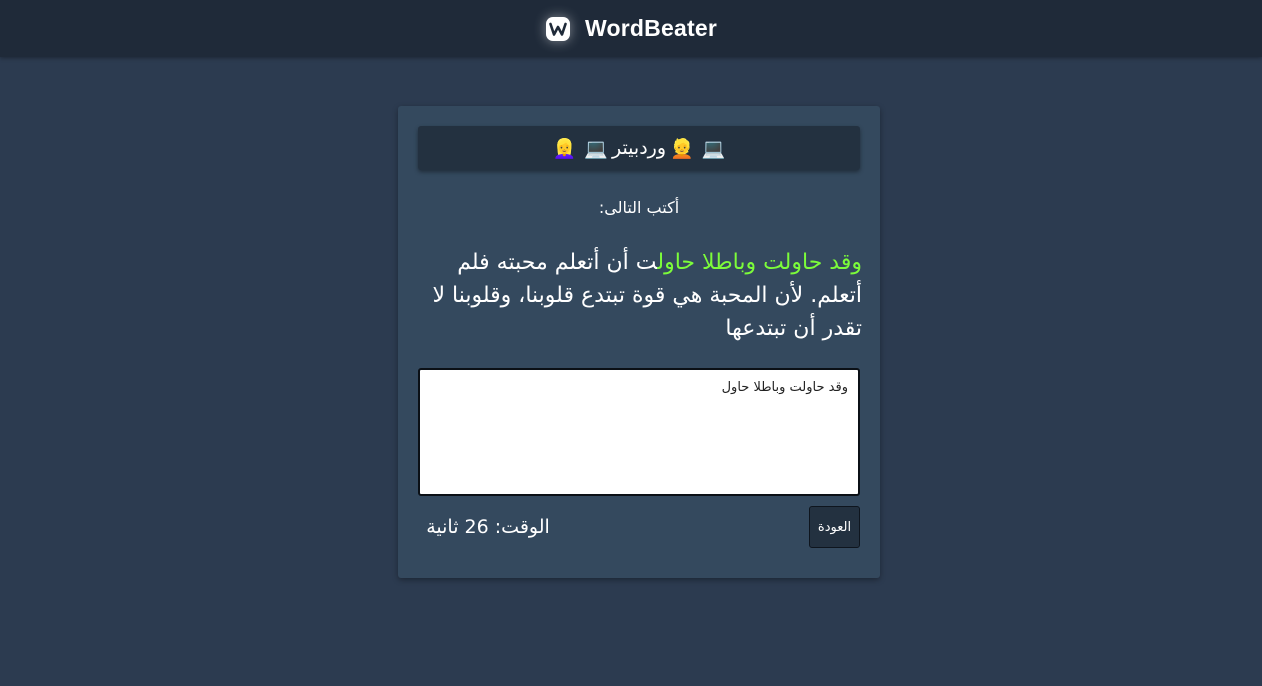  Describe the element at coordinates (682, 148) in the screenshot. I see `person-icon: 👱` at that location.